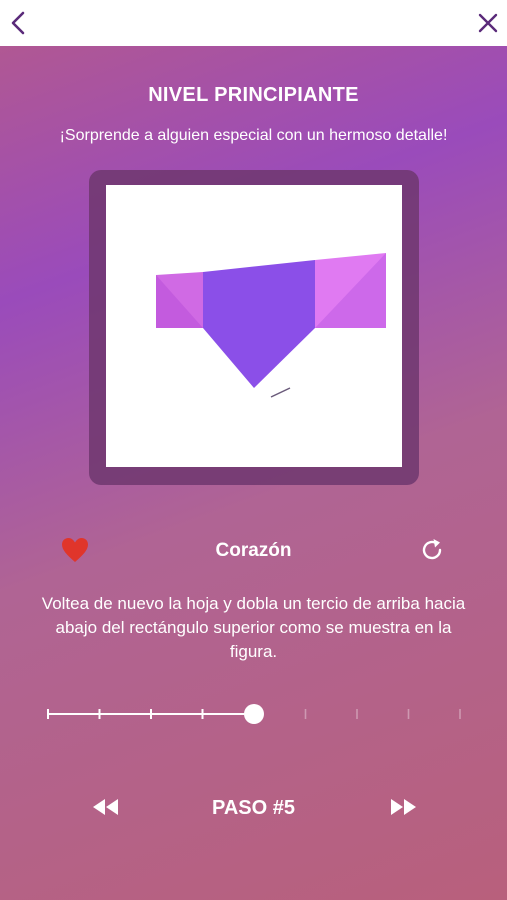  I want to click on step-label: PASO #5, so click(253, 808).